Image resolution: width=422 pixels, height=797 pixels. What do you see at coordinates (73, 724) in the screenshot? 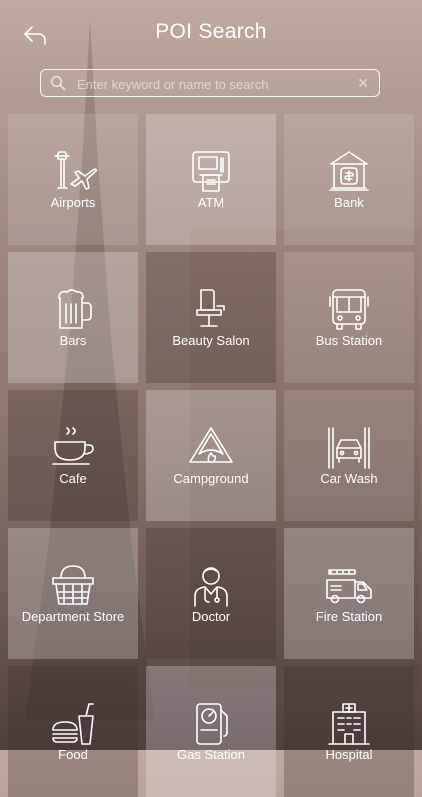
I see `burger-drink-icon` at bounding box center [73, 724].